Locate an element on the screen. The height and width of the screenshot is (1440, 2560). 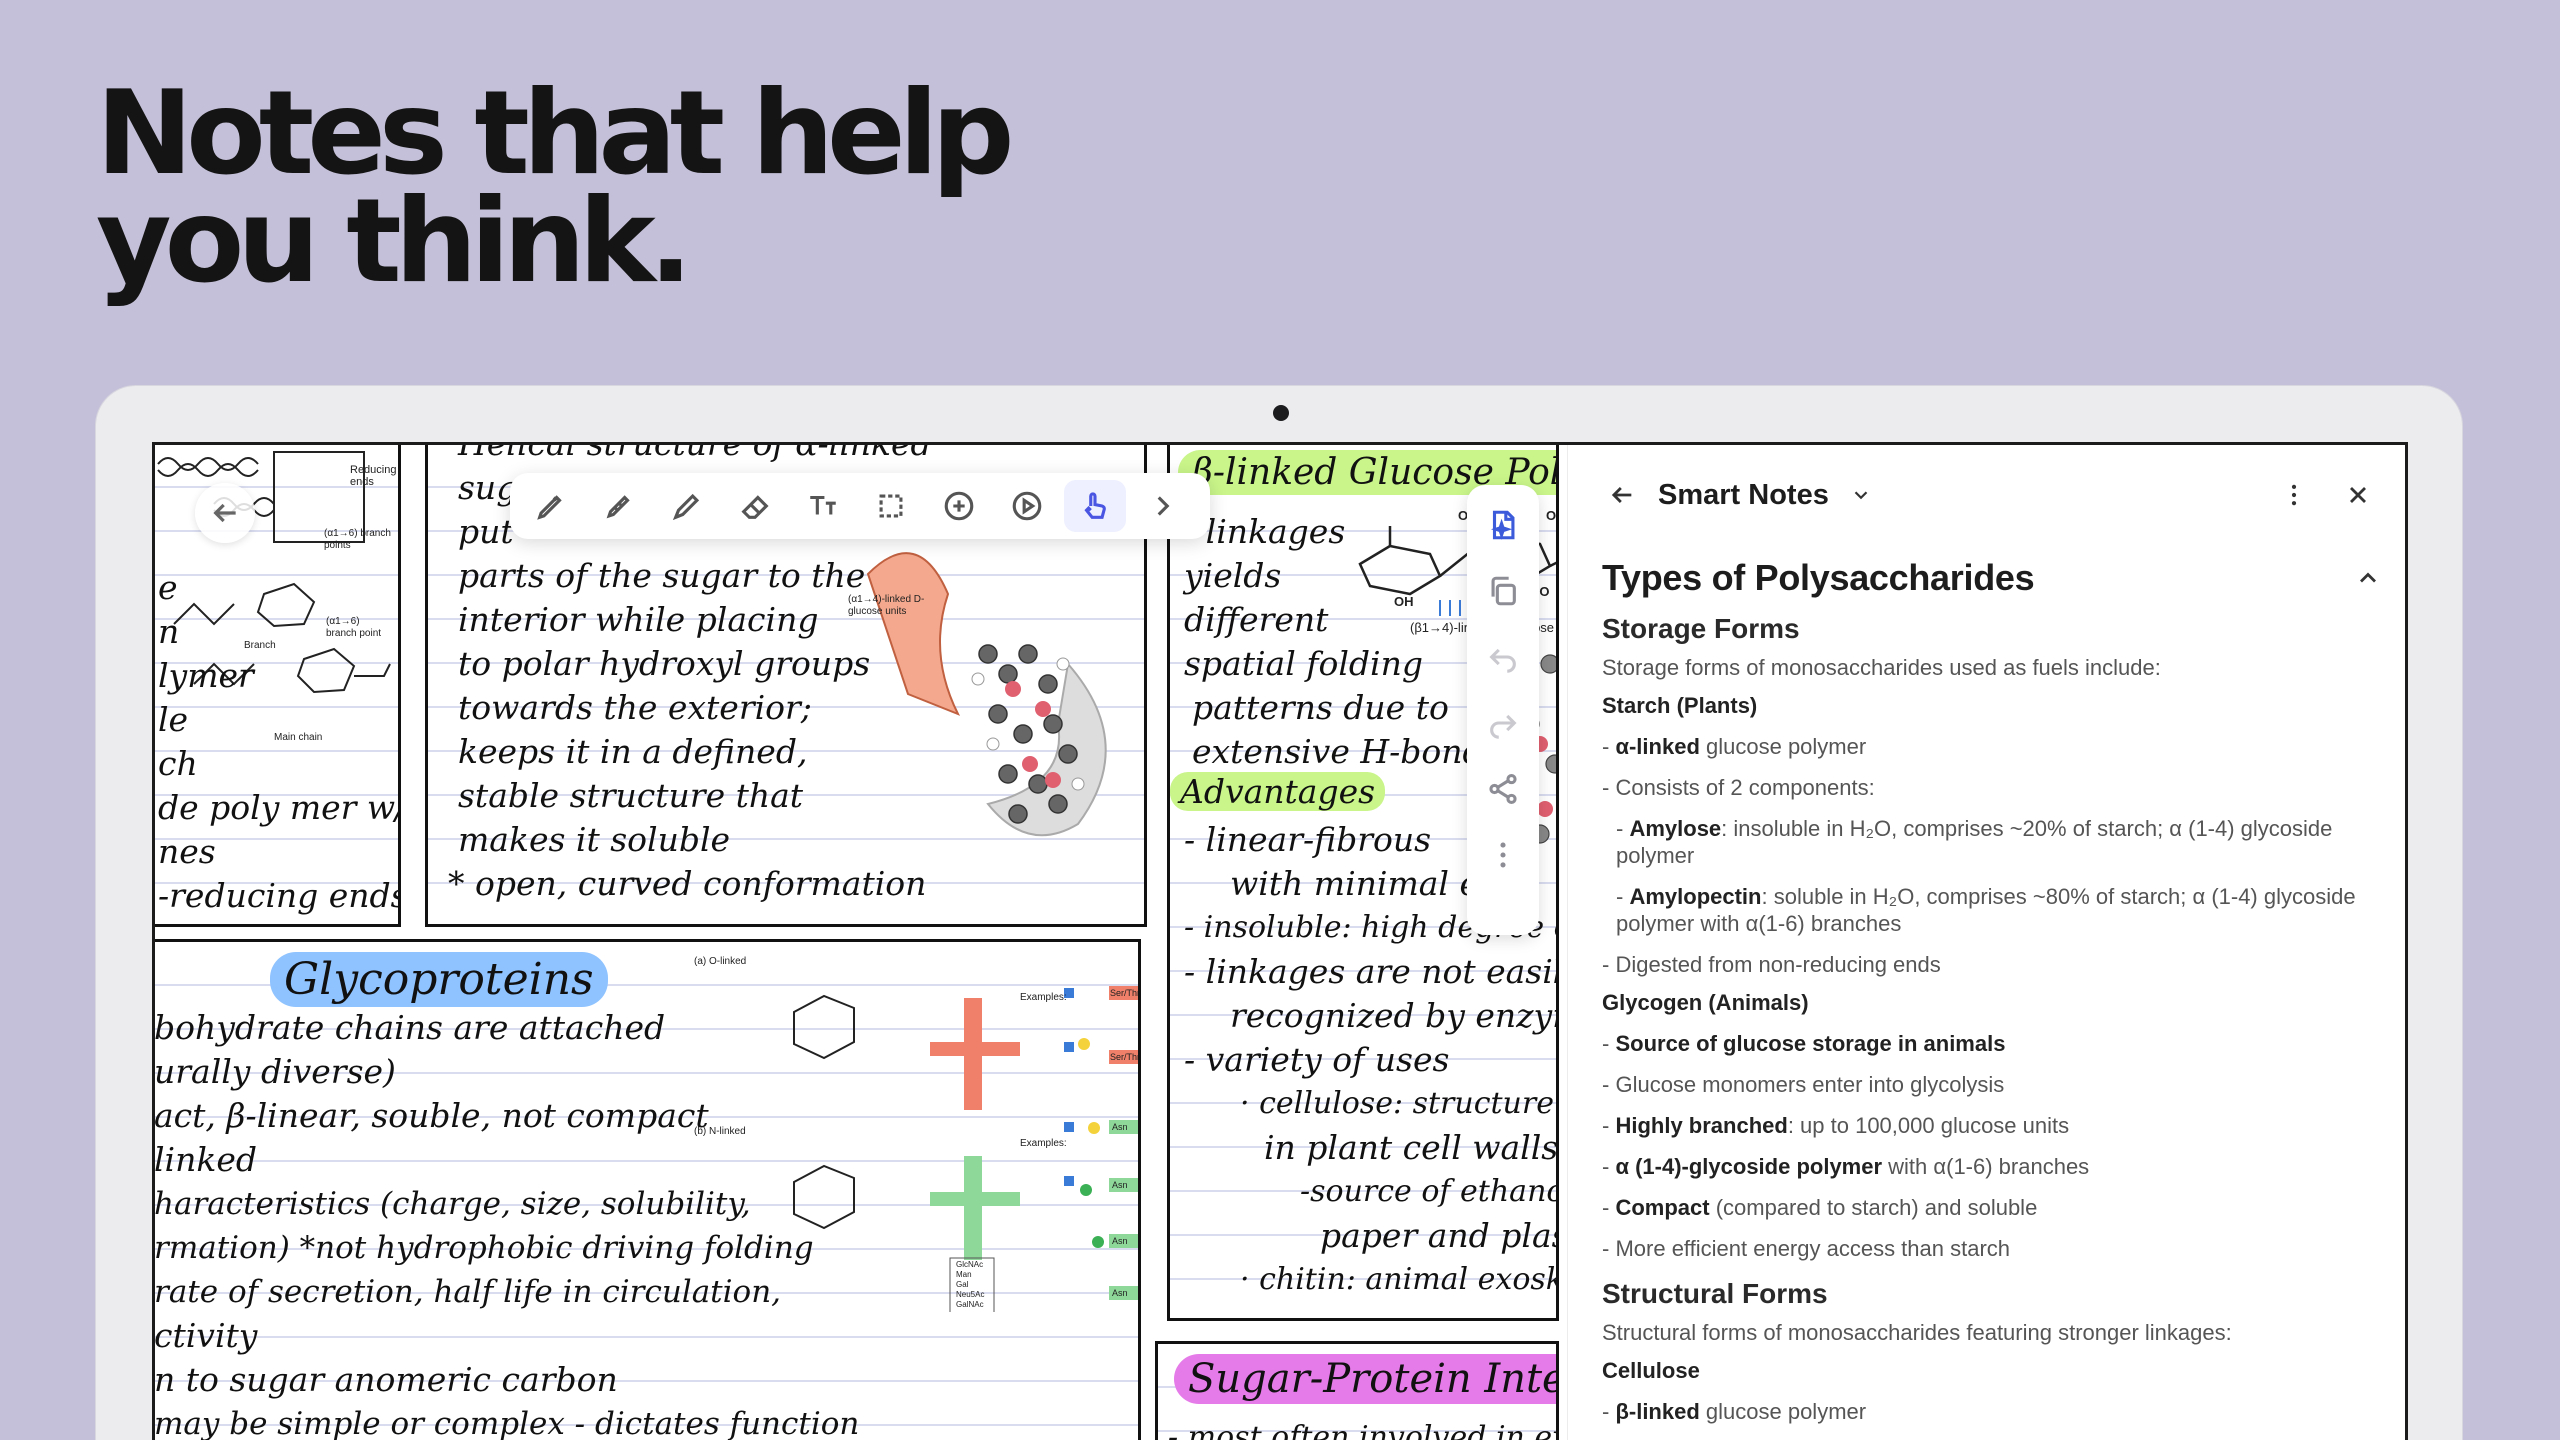
bullet-text: with α(1-6) branches is located at coordinates (1986, 1166).